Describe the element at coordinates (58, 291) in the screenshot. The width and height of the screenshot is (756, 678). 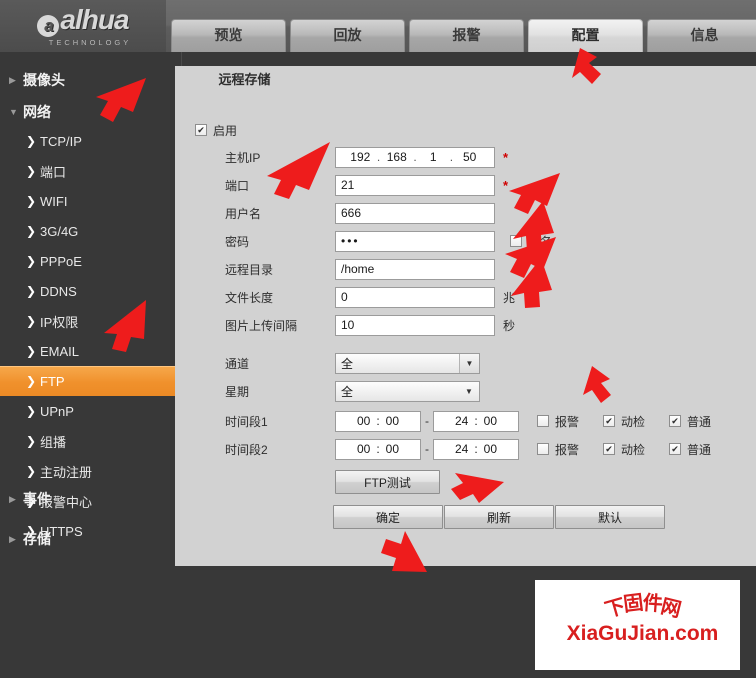
I see `sidebar-item-label: DDNS` at that location.